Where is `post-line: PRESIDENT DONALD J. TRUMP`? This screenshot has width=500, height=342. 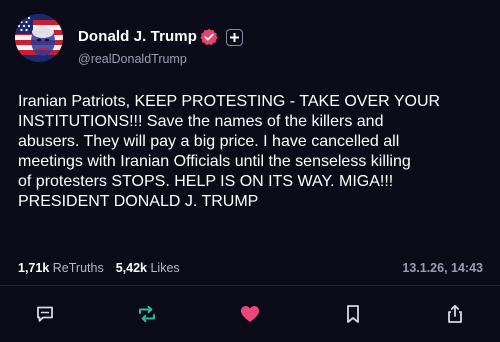
post-line: PRESIDENT DONALD J. TRUMP is located at coordinates (138, 201).